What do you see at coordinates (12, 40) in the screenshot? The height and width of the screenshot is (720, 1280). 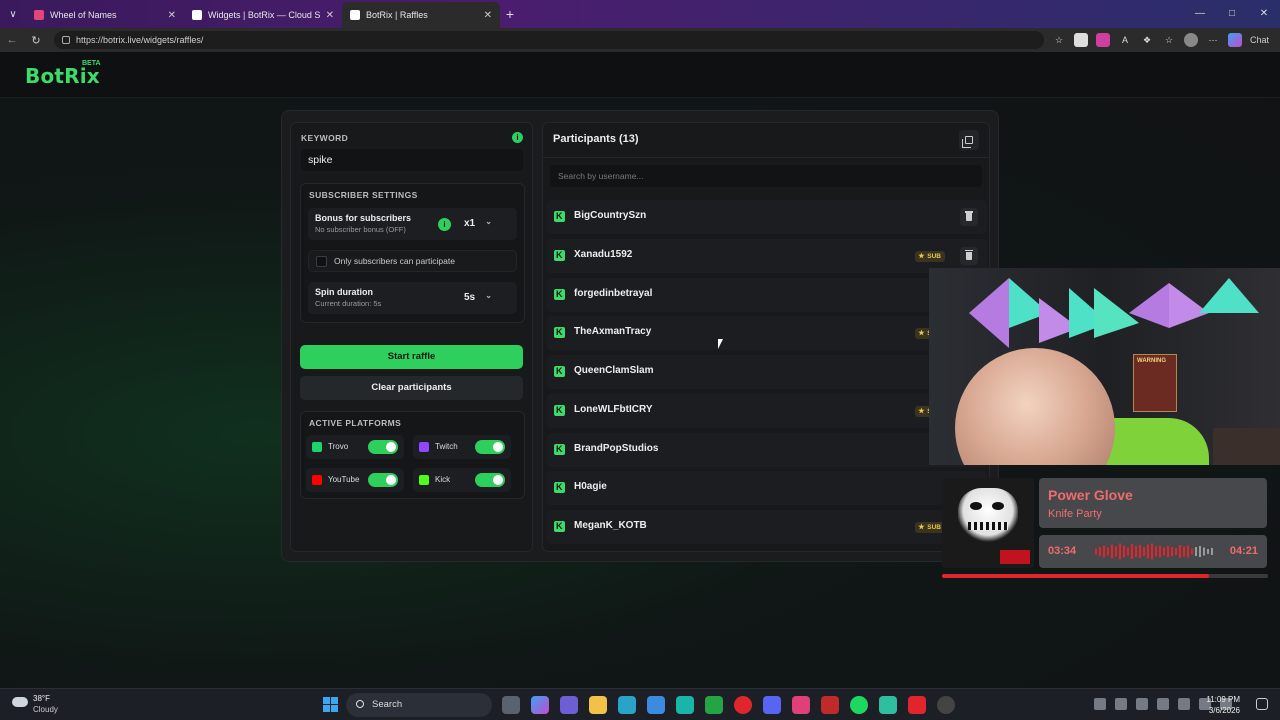 I see `back-arrow-icon: ←` at bounding box center [12, 40].